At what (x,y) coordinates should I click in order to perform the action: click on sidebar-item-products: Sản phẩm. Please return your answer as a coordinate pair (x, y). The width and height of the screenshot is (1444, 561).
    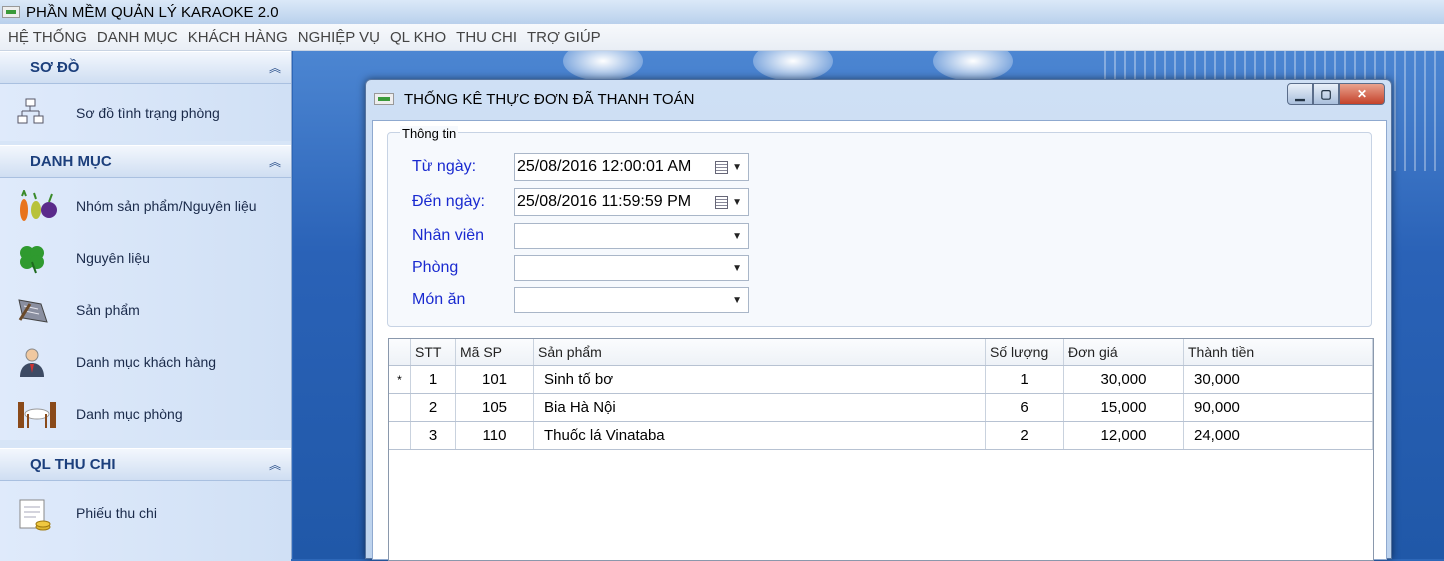
    Looking at the image, I should click on (145, 310).